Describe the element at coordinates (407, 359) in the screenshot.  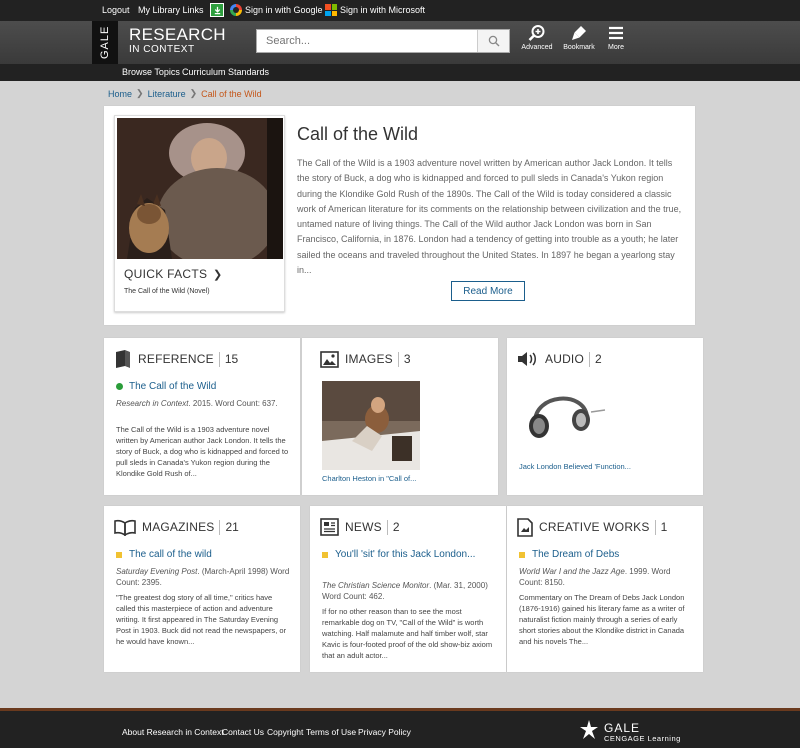
I see `images-count: 3` at that location.